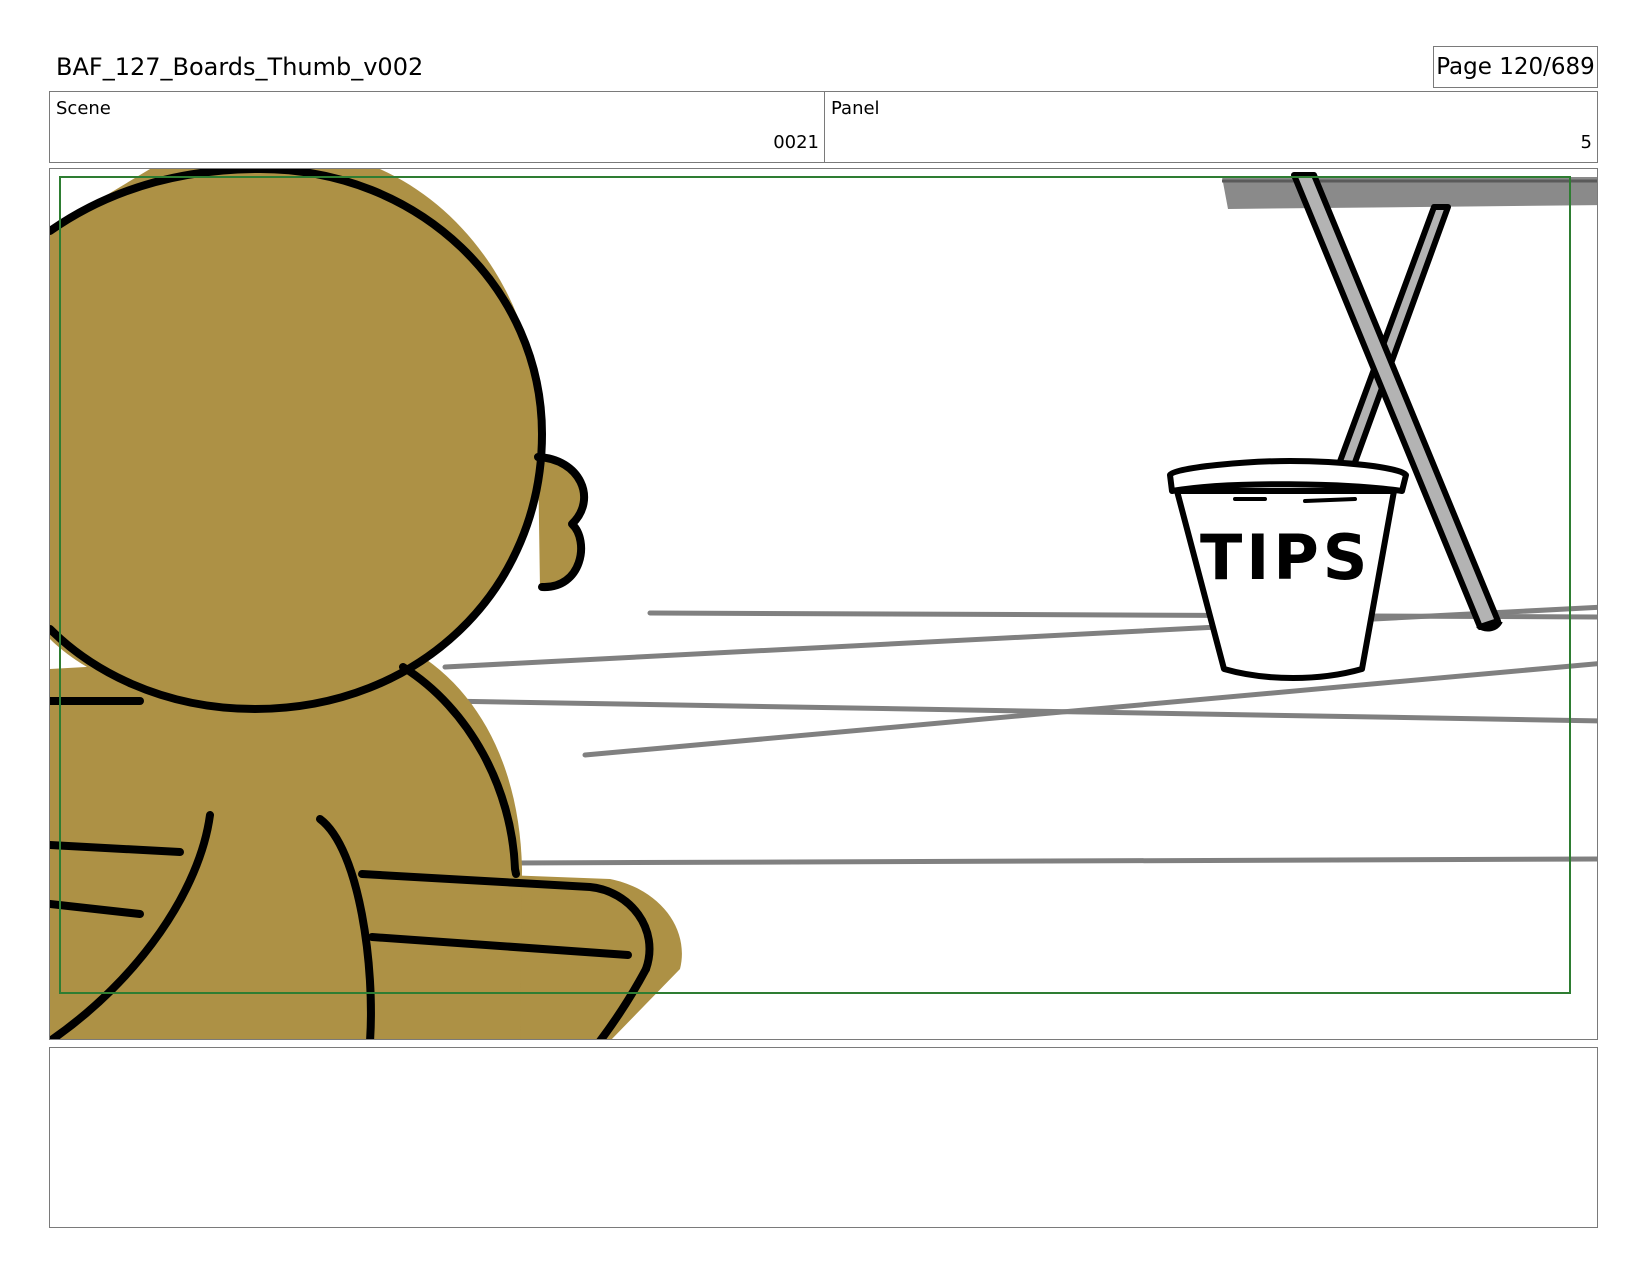 The height and width of the screenshot is (1275, 1650). Describe the element at coordinates (855, 108) in the screenshot. I see `panel-label: Panel` at that location.